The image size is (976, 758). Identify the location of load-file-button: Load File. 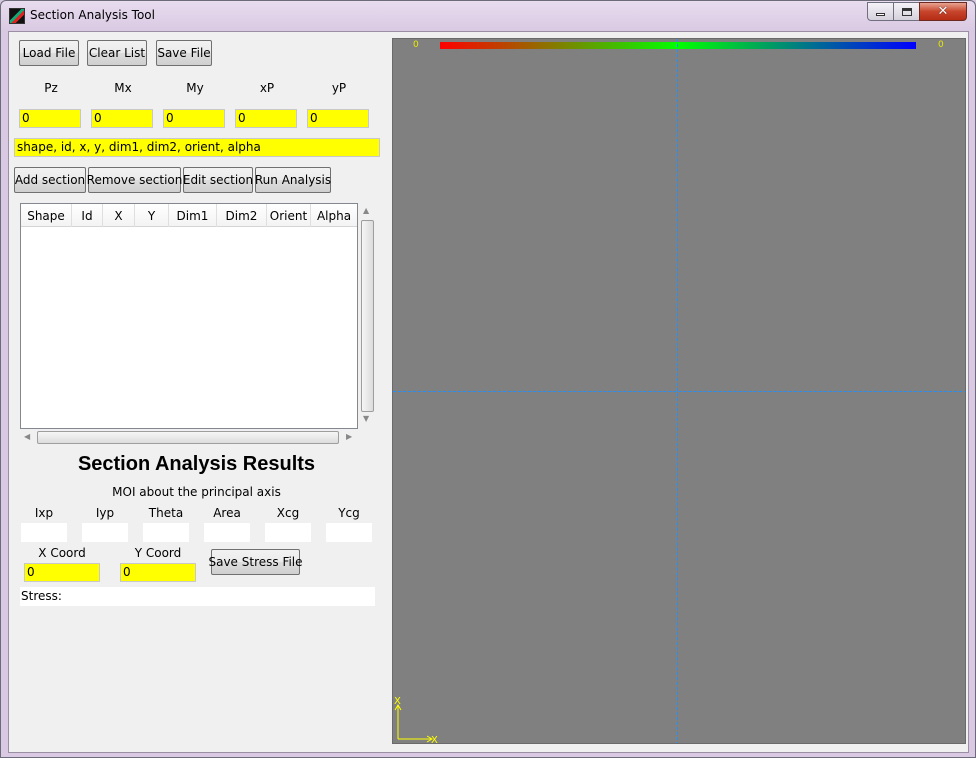
(49, 53).